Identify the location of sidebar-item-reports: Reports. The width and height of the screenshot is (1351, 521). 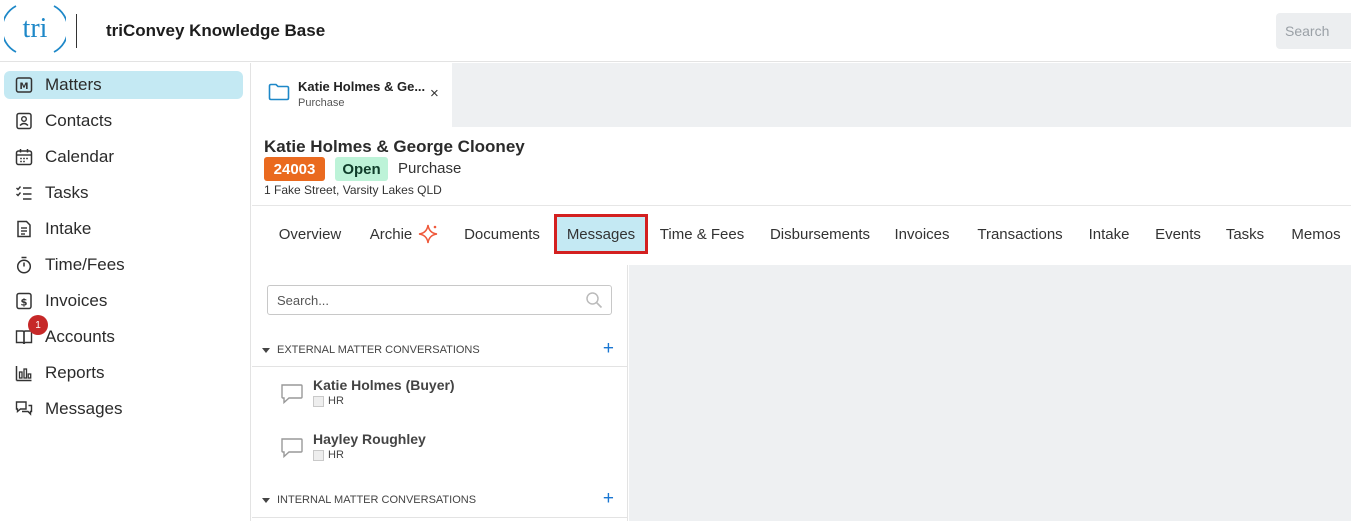
(123, 373).